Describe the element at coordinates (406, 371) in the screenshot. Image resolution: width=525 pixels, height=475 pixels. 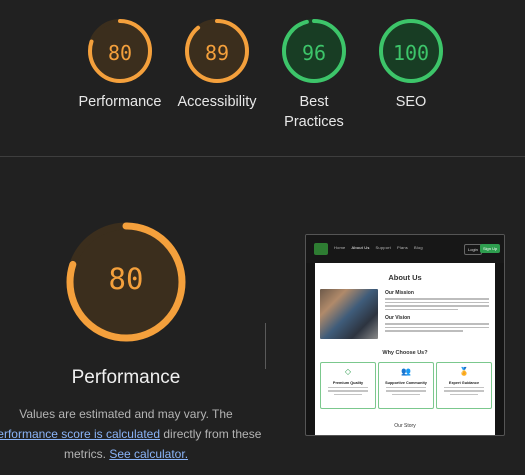
I see `people-icon: 👥` at that location.